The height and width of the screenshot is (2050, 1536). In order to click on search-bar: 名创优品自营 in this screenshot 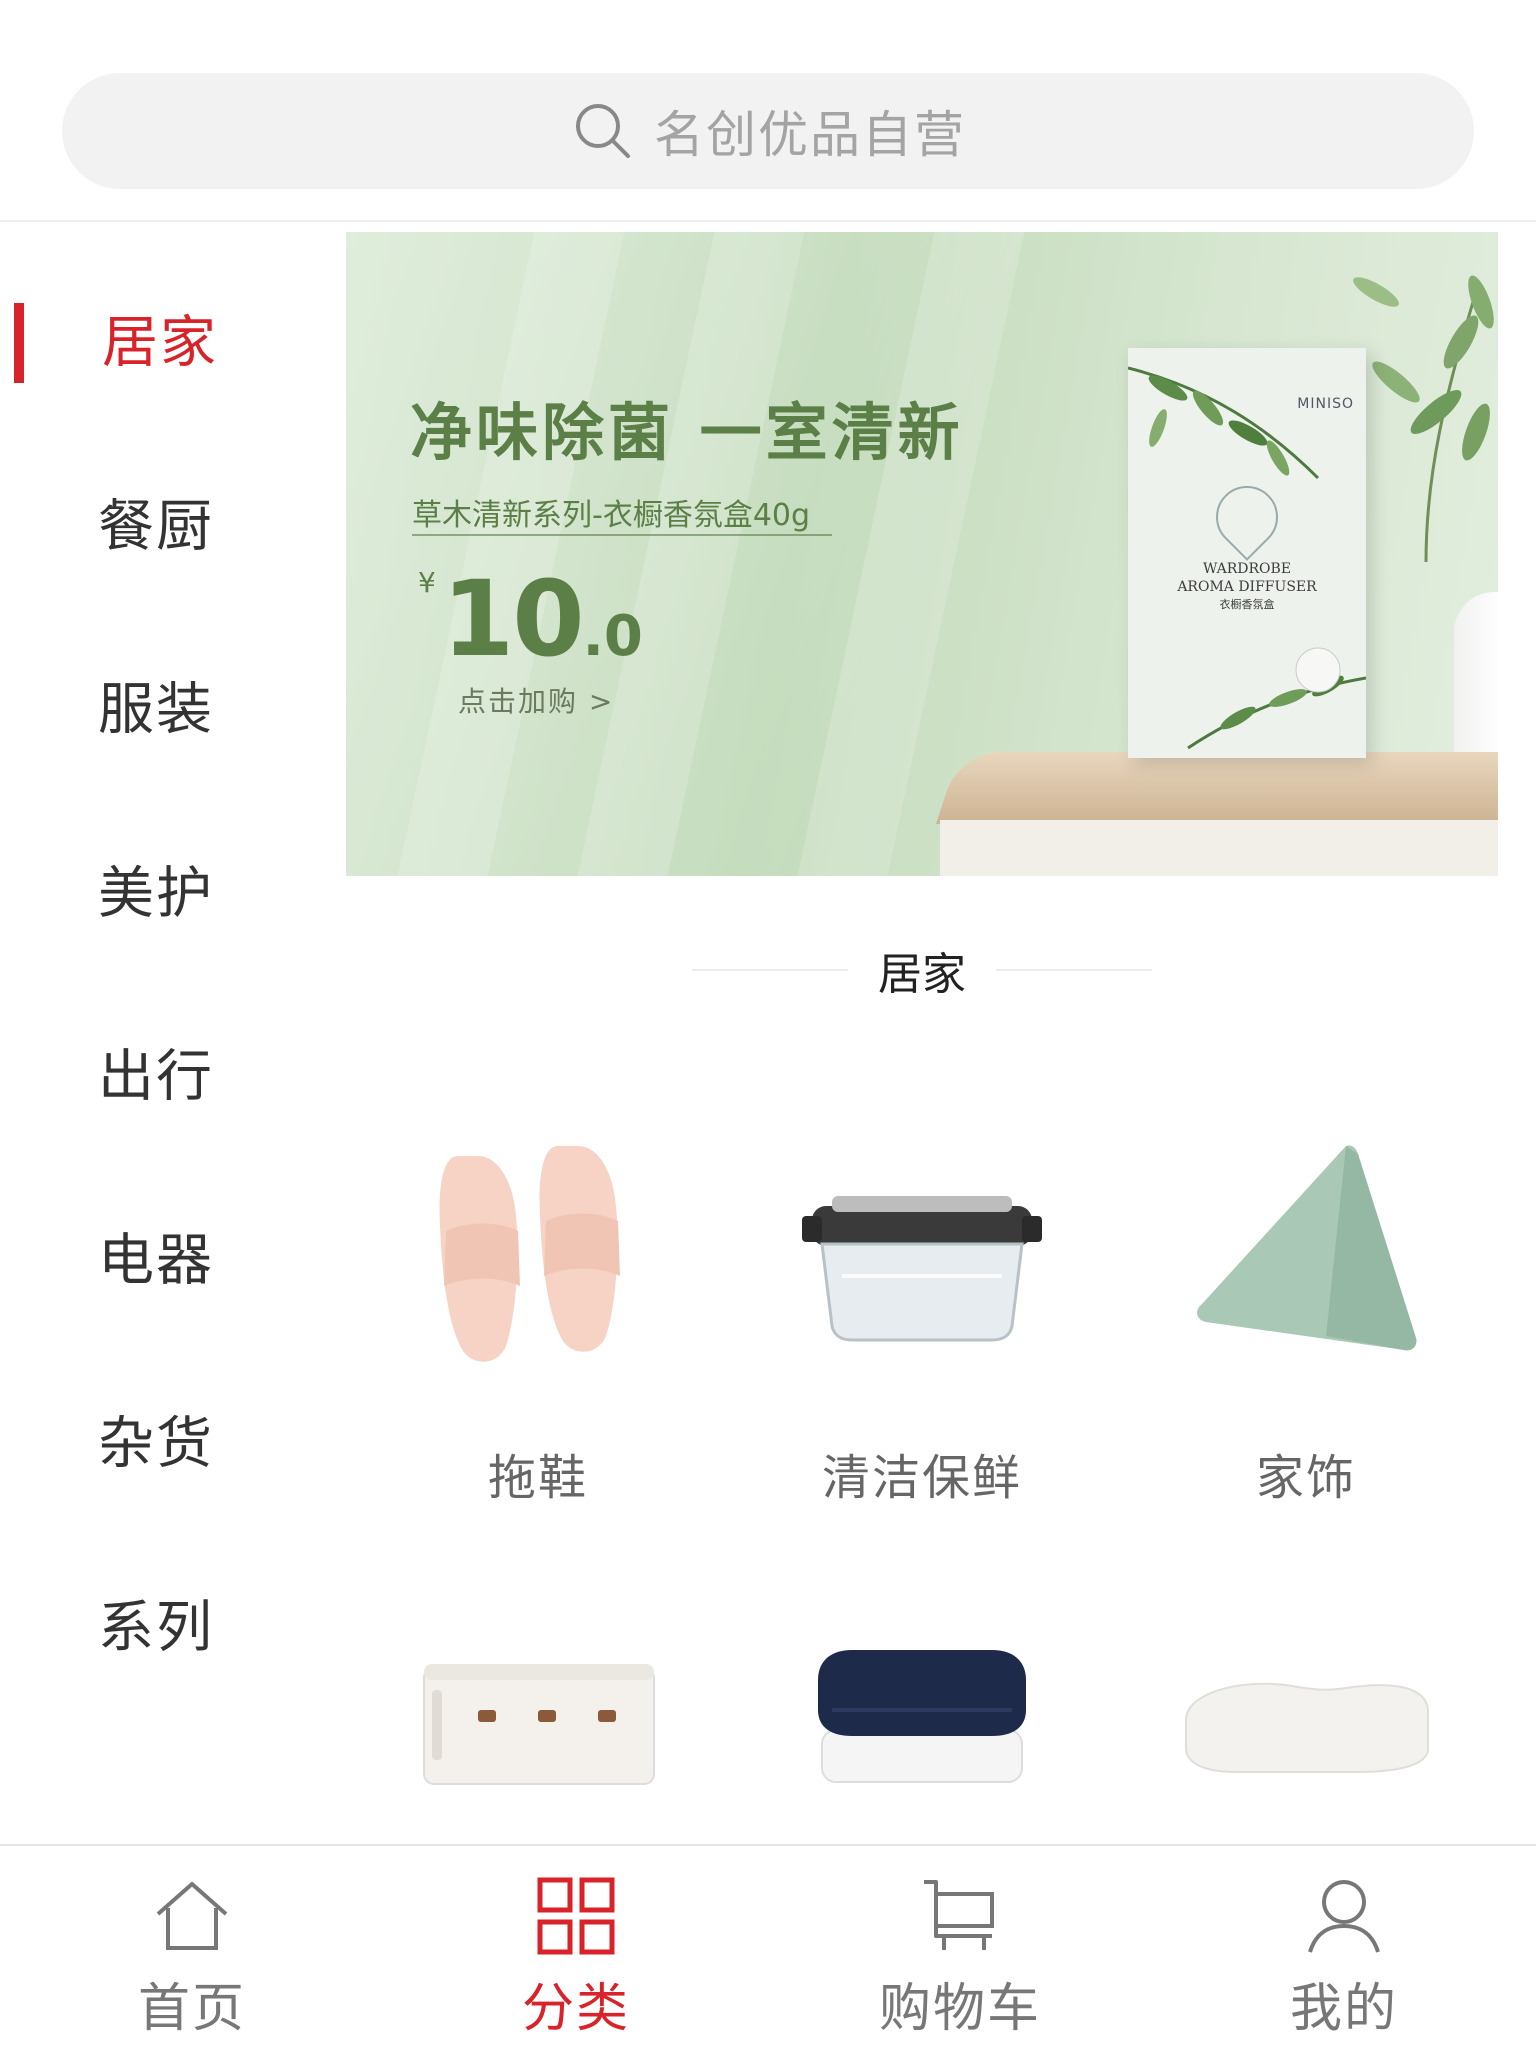, I will do `click(768, 131)`.